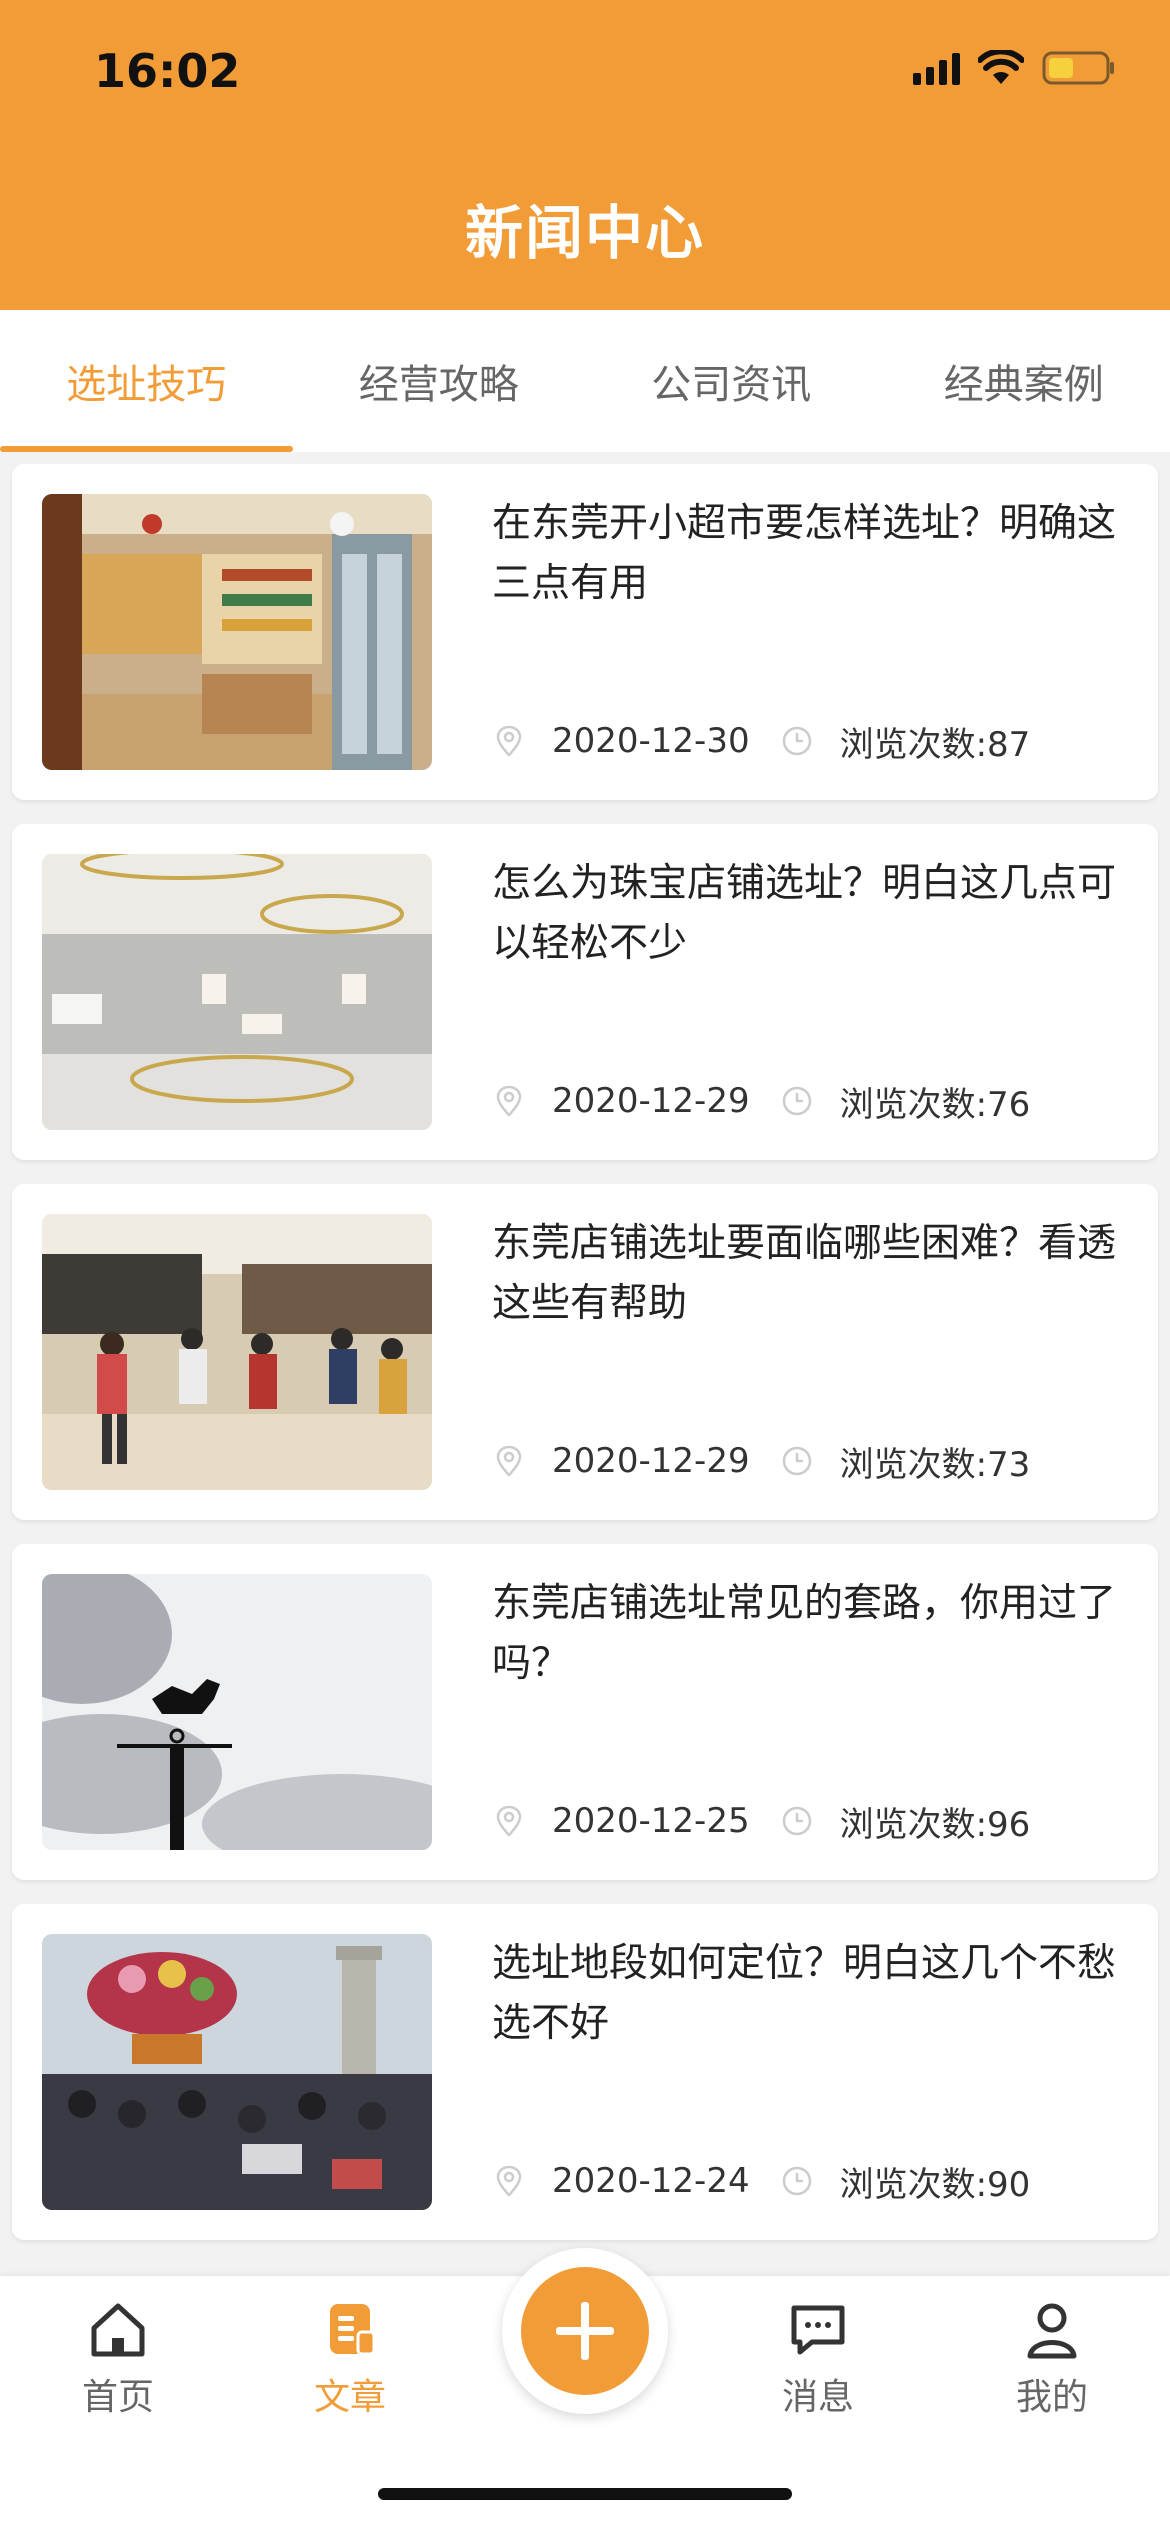  I want to click on article-card: 选址地段如何定位？明白这几个不愁选不好 2020-12-24 浏览次数:90, so click(585, 2072).